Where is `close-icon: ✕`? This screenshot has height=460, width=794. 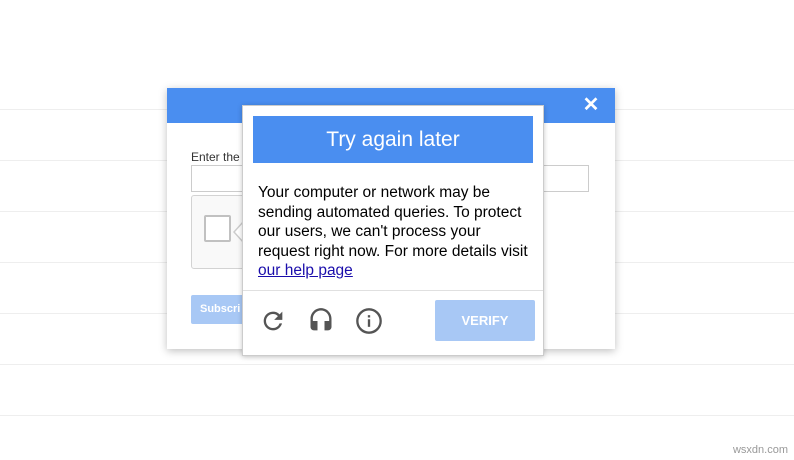 close-icon: ✕ is located at coordinates (591, 105).